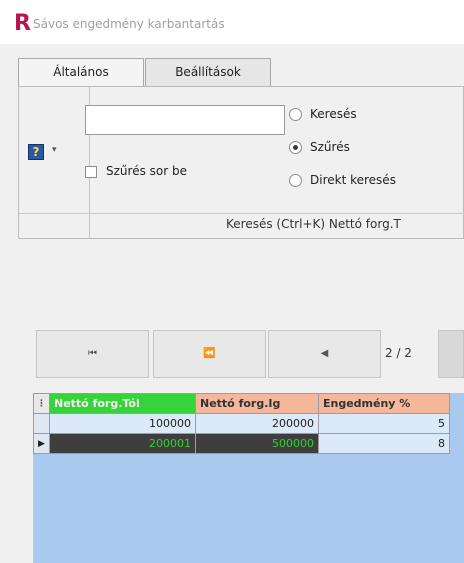 This screenshot has height=563, width=464. What do you see at coordinates (257, 423) in the screenshot?
I see `cell-net-to: 200000` at bounding box center [257, 423].